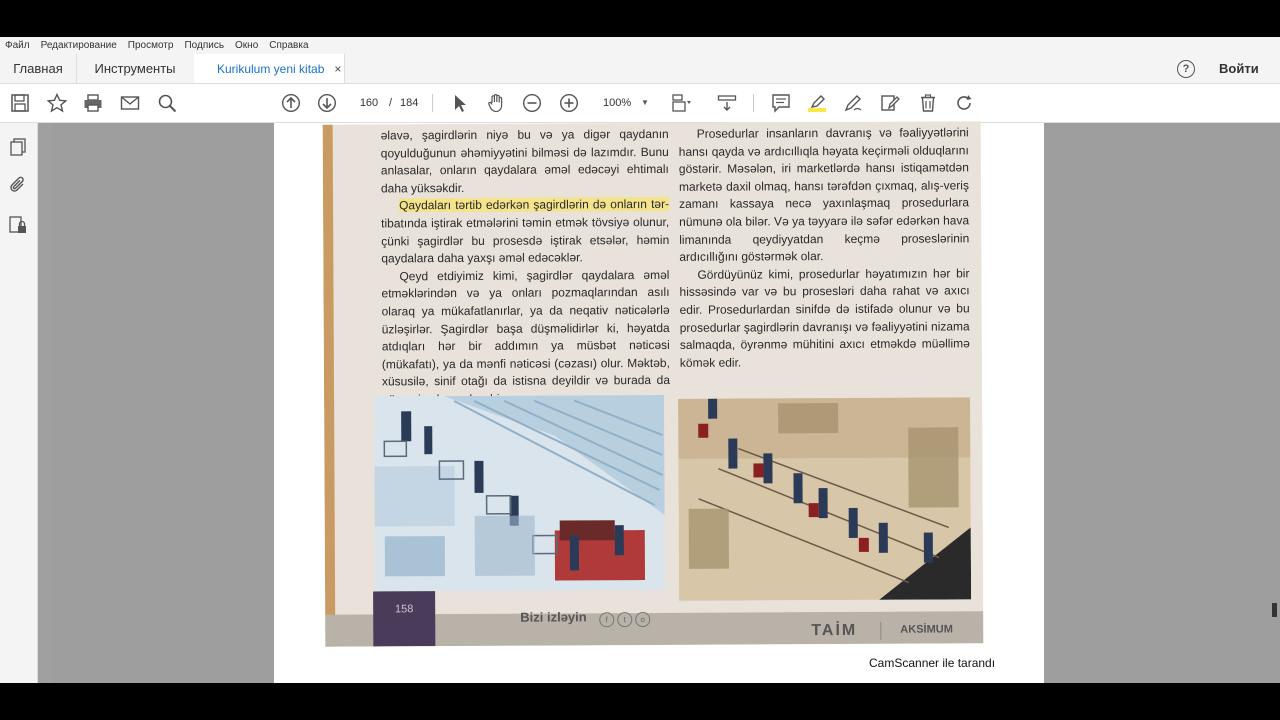 The image size is (1280, 720). I want to click on print-icon, so click(93, 103).